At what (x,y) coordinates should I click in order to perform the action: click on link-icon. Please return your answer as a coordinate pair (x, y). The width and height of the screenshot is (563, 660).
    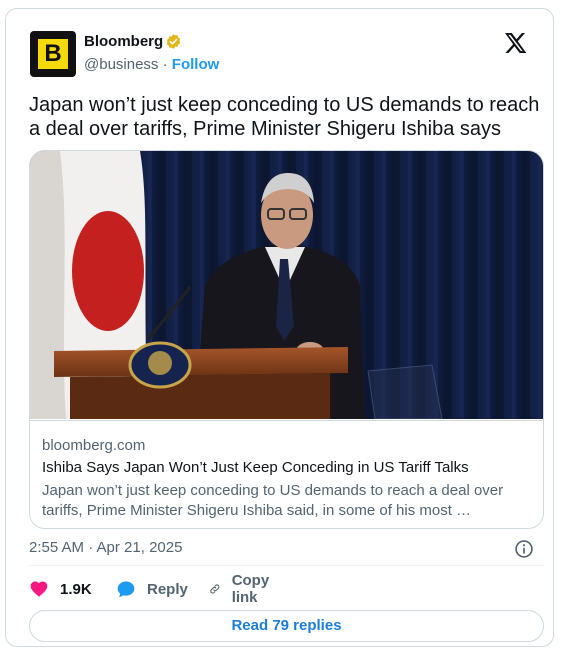
    Looking at the image, I should click on (215, 589).